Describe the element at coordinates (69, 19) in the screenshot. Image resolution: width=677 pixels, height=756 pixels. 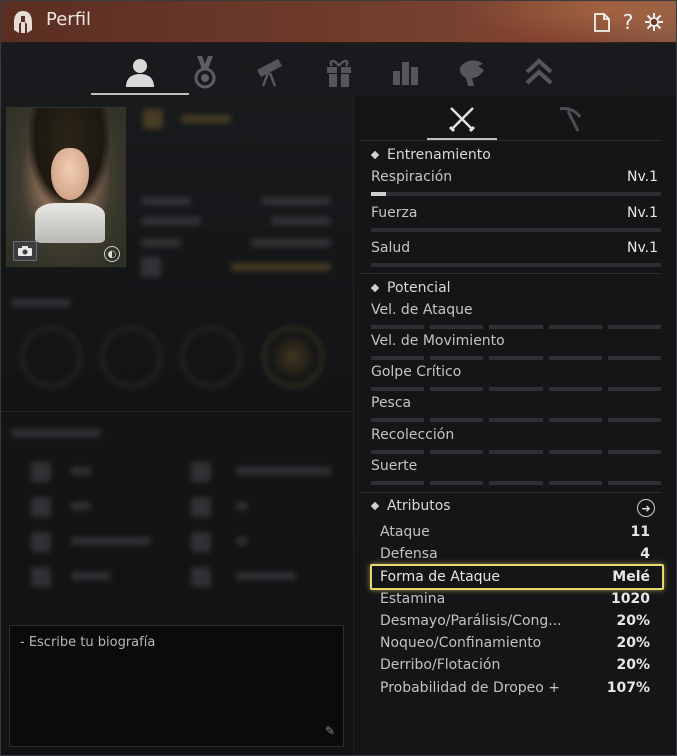
I see `window-title: Perfil` at that location.